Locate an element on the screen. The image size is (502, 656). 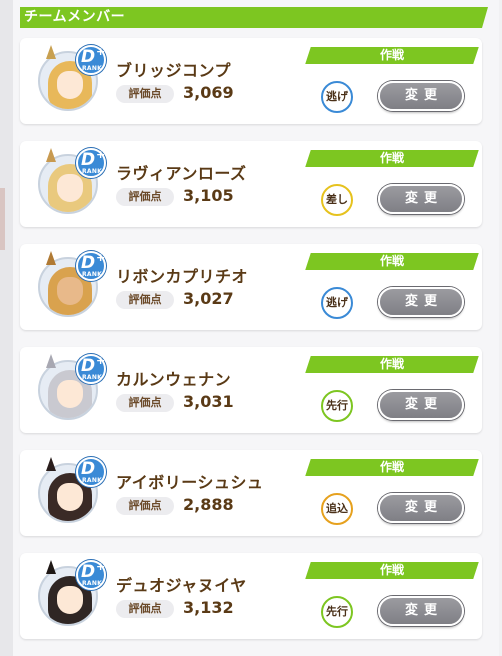
header-tail is located at coordinates (485, 17).